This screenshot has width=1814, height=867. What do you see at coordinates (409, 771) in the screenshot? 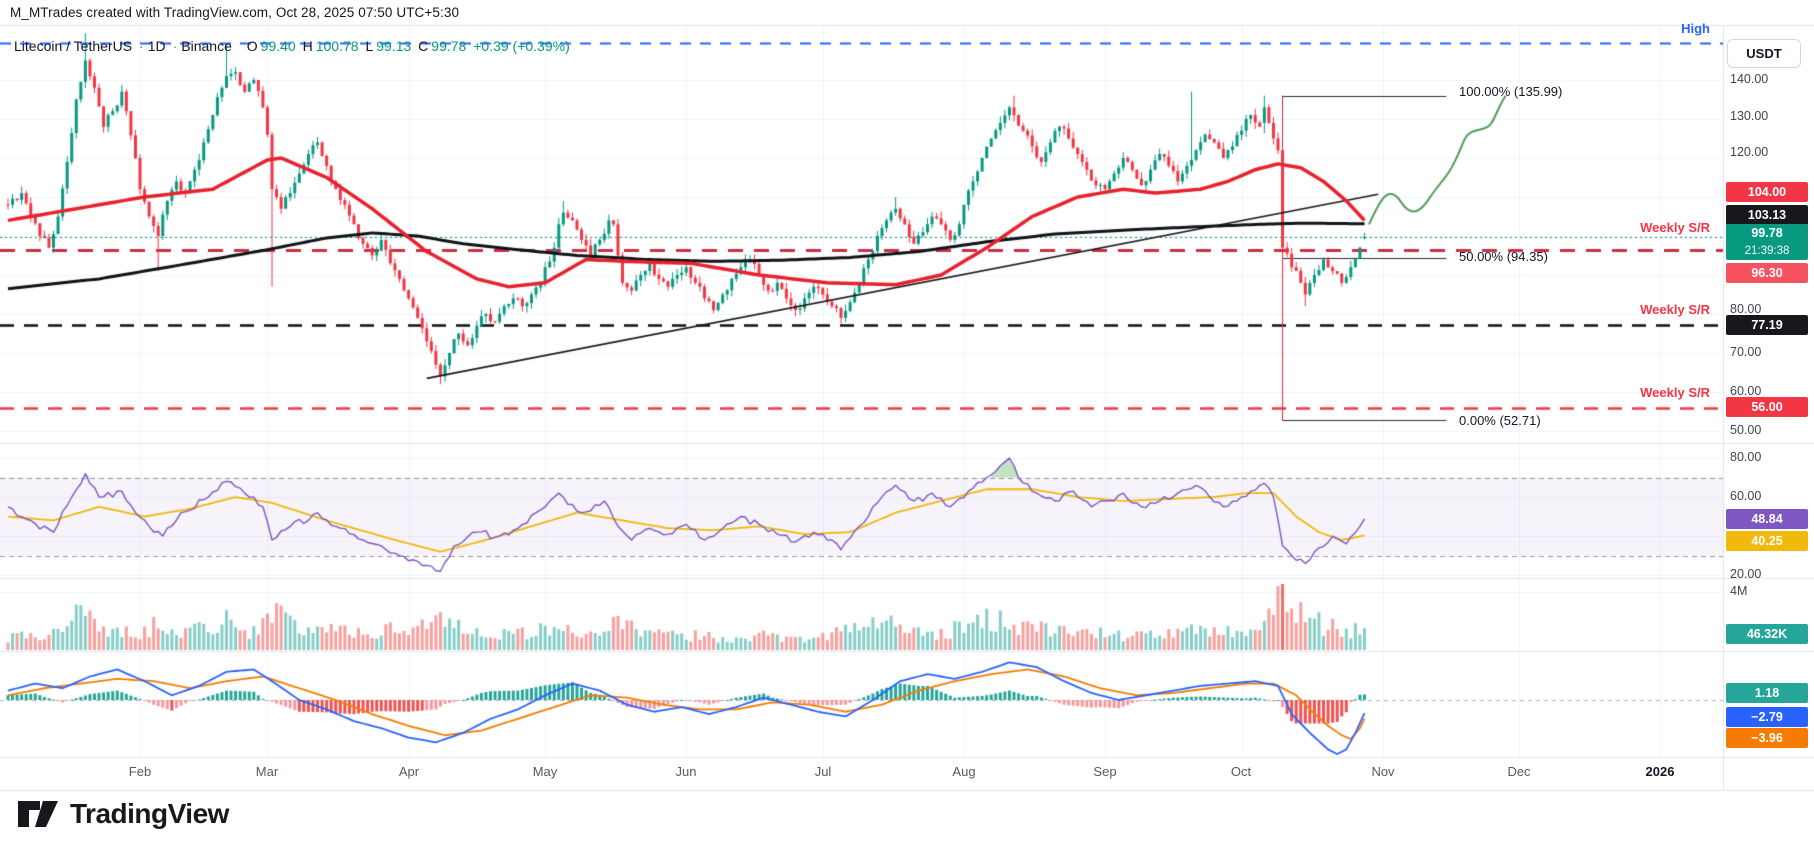
I see `time-tick-label: Apr` at bounding box center [409, 771].